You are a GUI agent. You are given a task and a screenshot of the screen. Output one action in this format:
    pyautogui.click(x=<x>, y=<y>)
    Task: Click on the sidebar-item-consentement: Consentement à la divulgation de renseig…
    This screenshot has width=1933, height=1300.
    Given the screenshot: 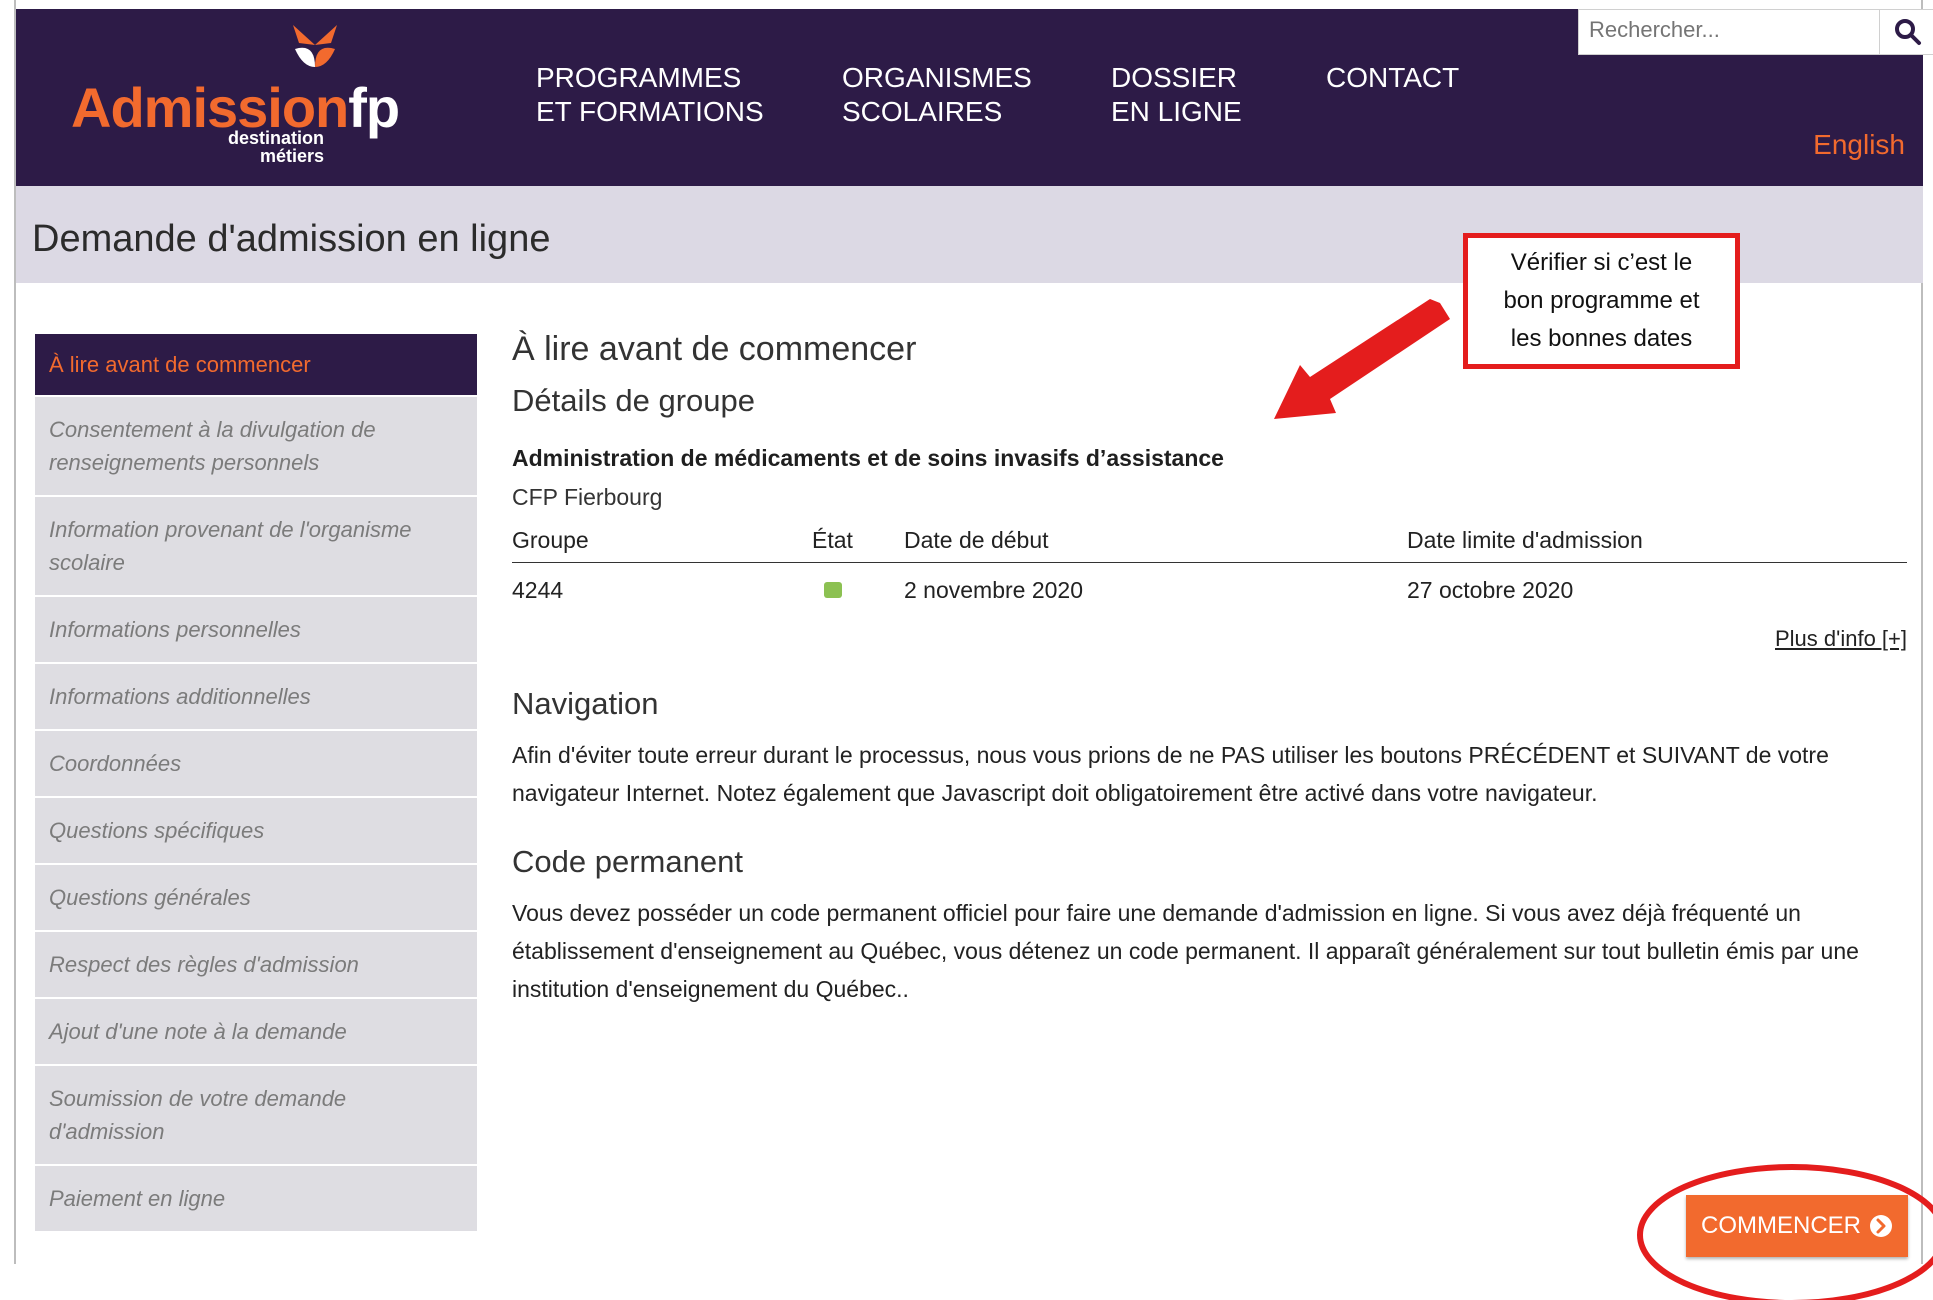 What is the action you would take?
    pyautogui.click(x=256, y=447)
    